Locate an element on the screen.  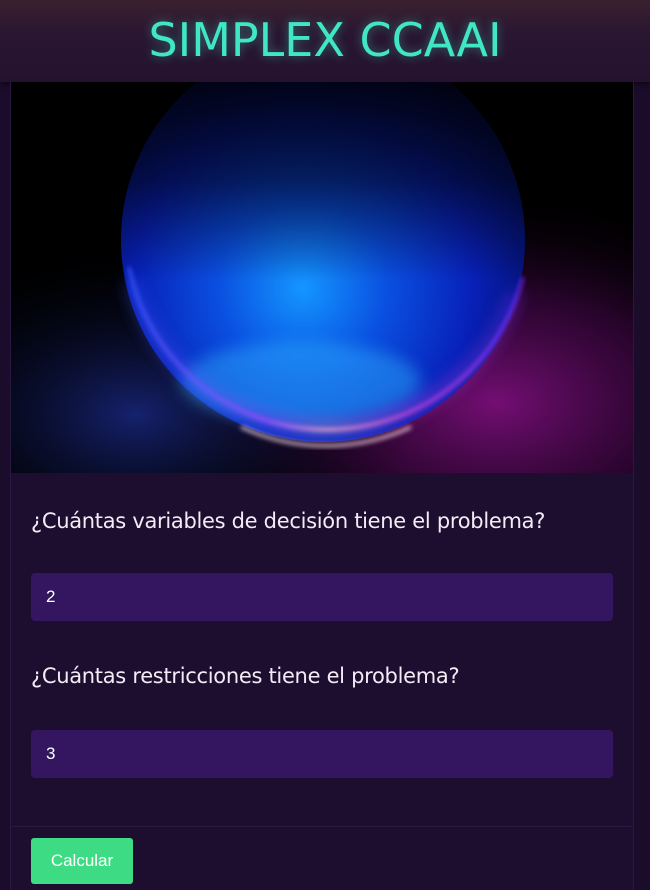
variables-input is located at coordinates (322, 597).